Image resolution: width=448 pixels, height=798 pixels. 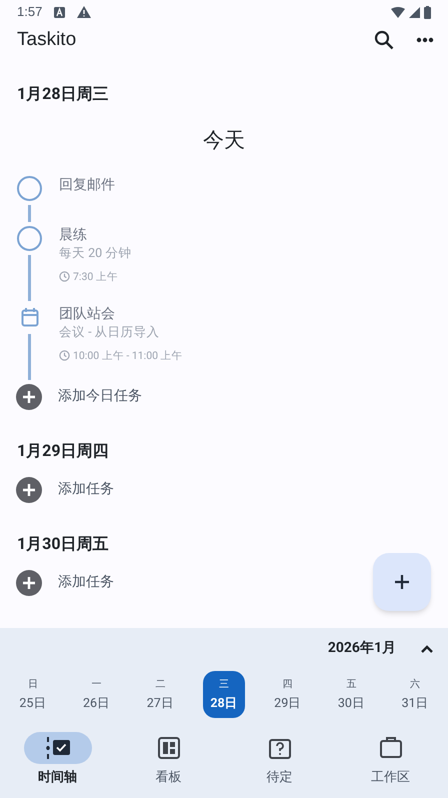 I want to click on nav-tab: 时间轴, so click(x=57, y=760).